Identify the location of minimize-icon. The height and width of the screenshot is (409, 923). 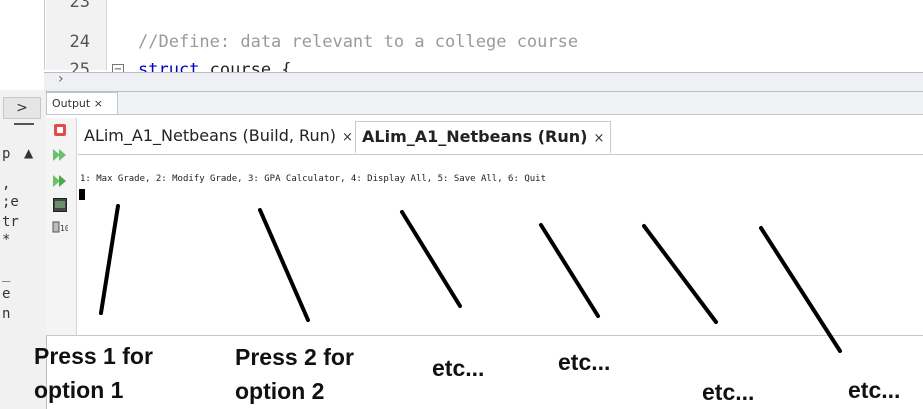
(24, 124).